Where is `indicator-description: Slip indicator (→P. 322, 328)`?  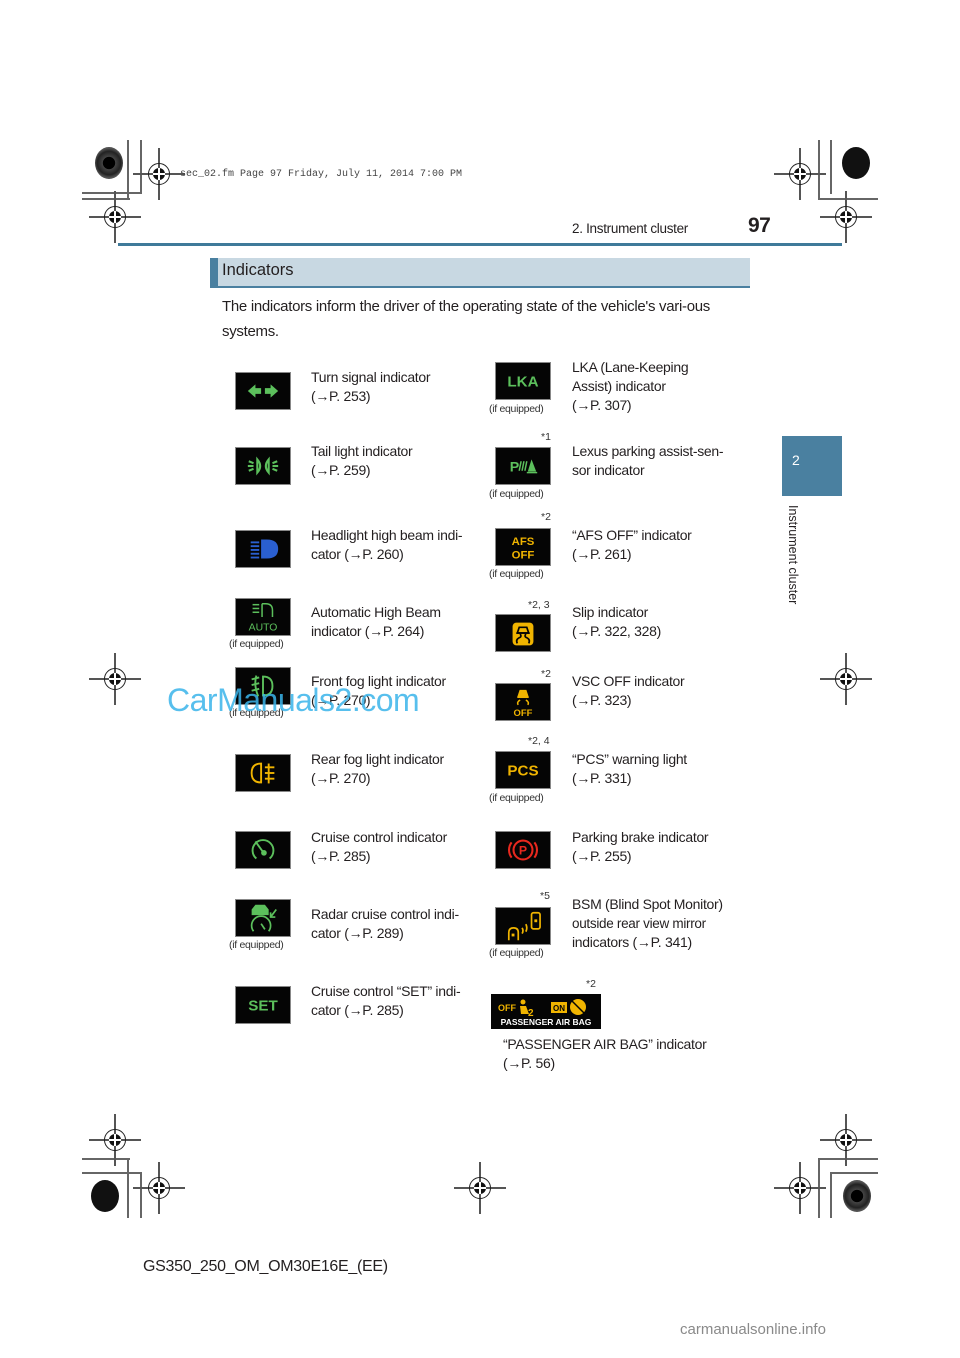 indicator-description: Slip indicator (→P. 322, 328) is located at coordinates (662, 622).